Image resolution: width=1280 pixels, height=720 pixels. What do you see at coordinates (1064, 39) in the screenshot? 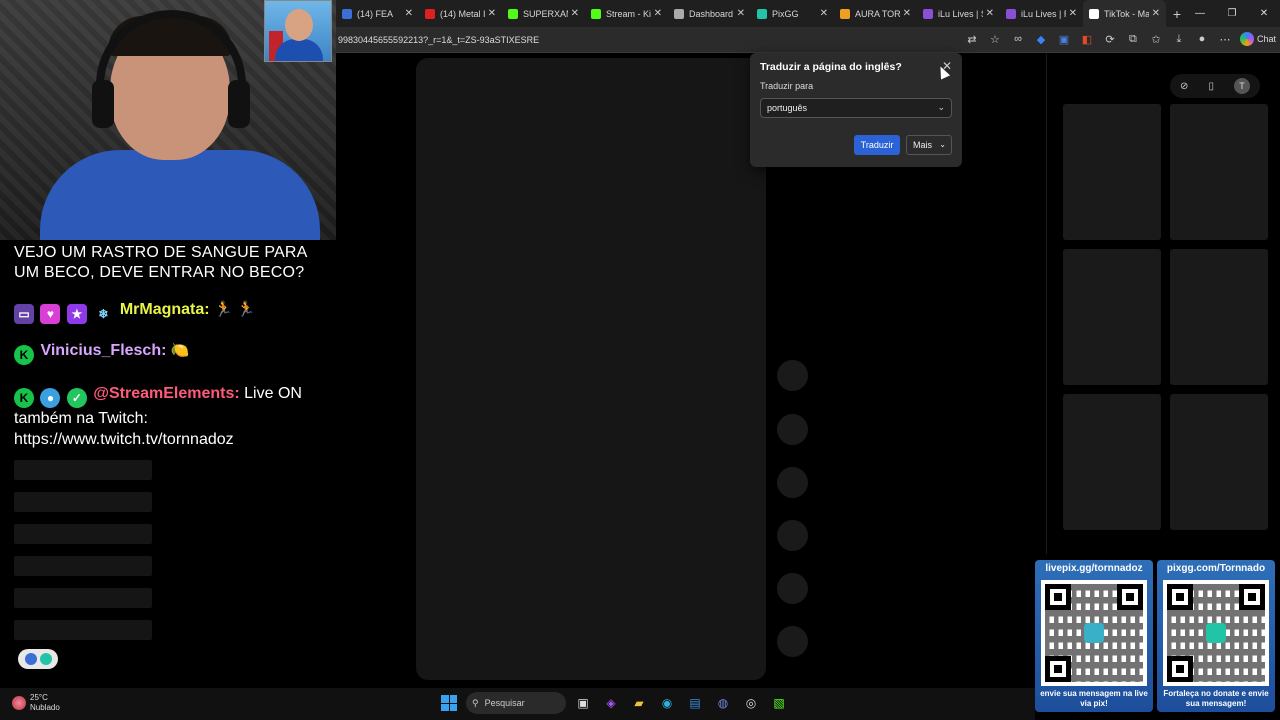
I see `translator-ext-icon: ▣` at bounding box center [1064, 39].